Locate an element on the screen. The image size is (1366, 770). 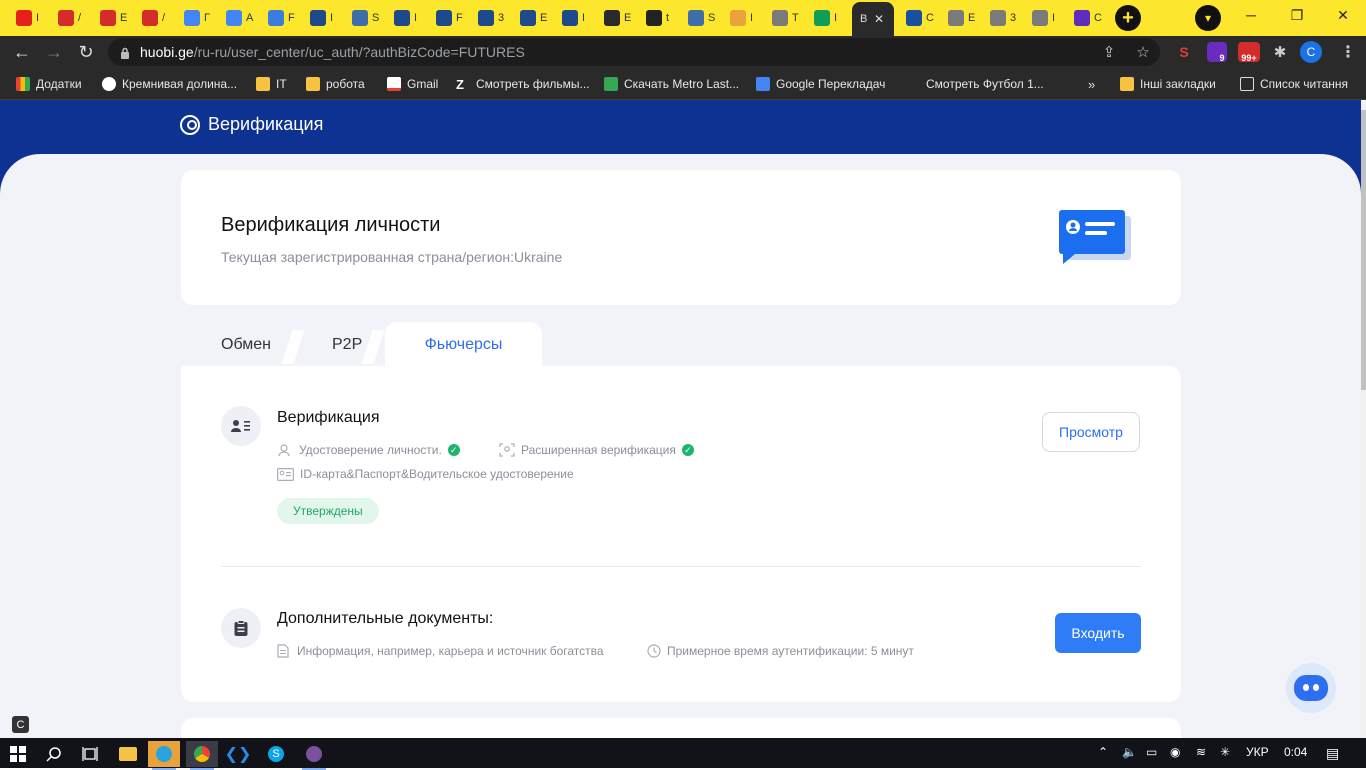
share-icon: ⇪ is located at coordinates (1109, 52).